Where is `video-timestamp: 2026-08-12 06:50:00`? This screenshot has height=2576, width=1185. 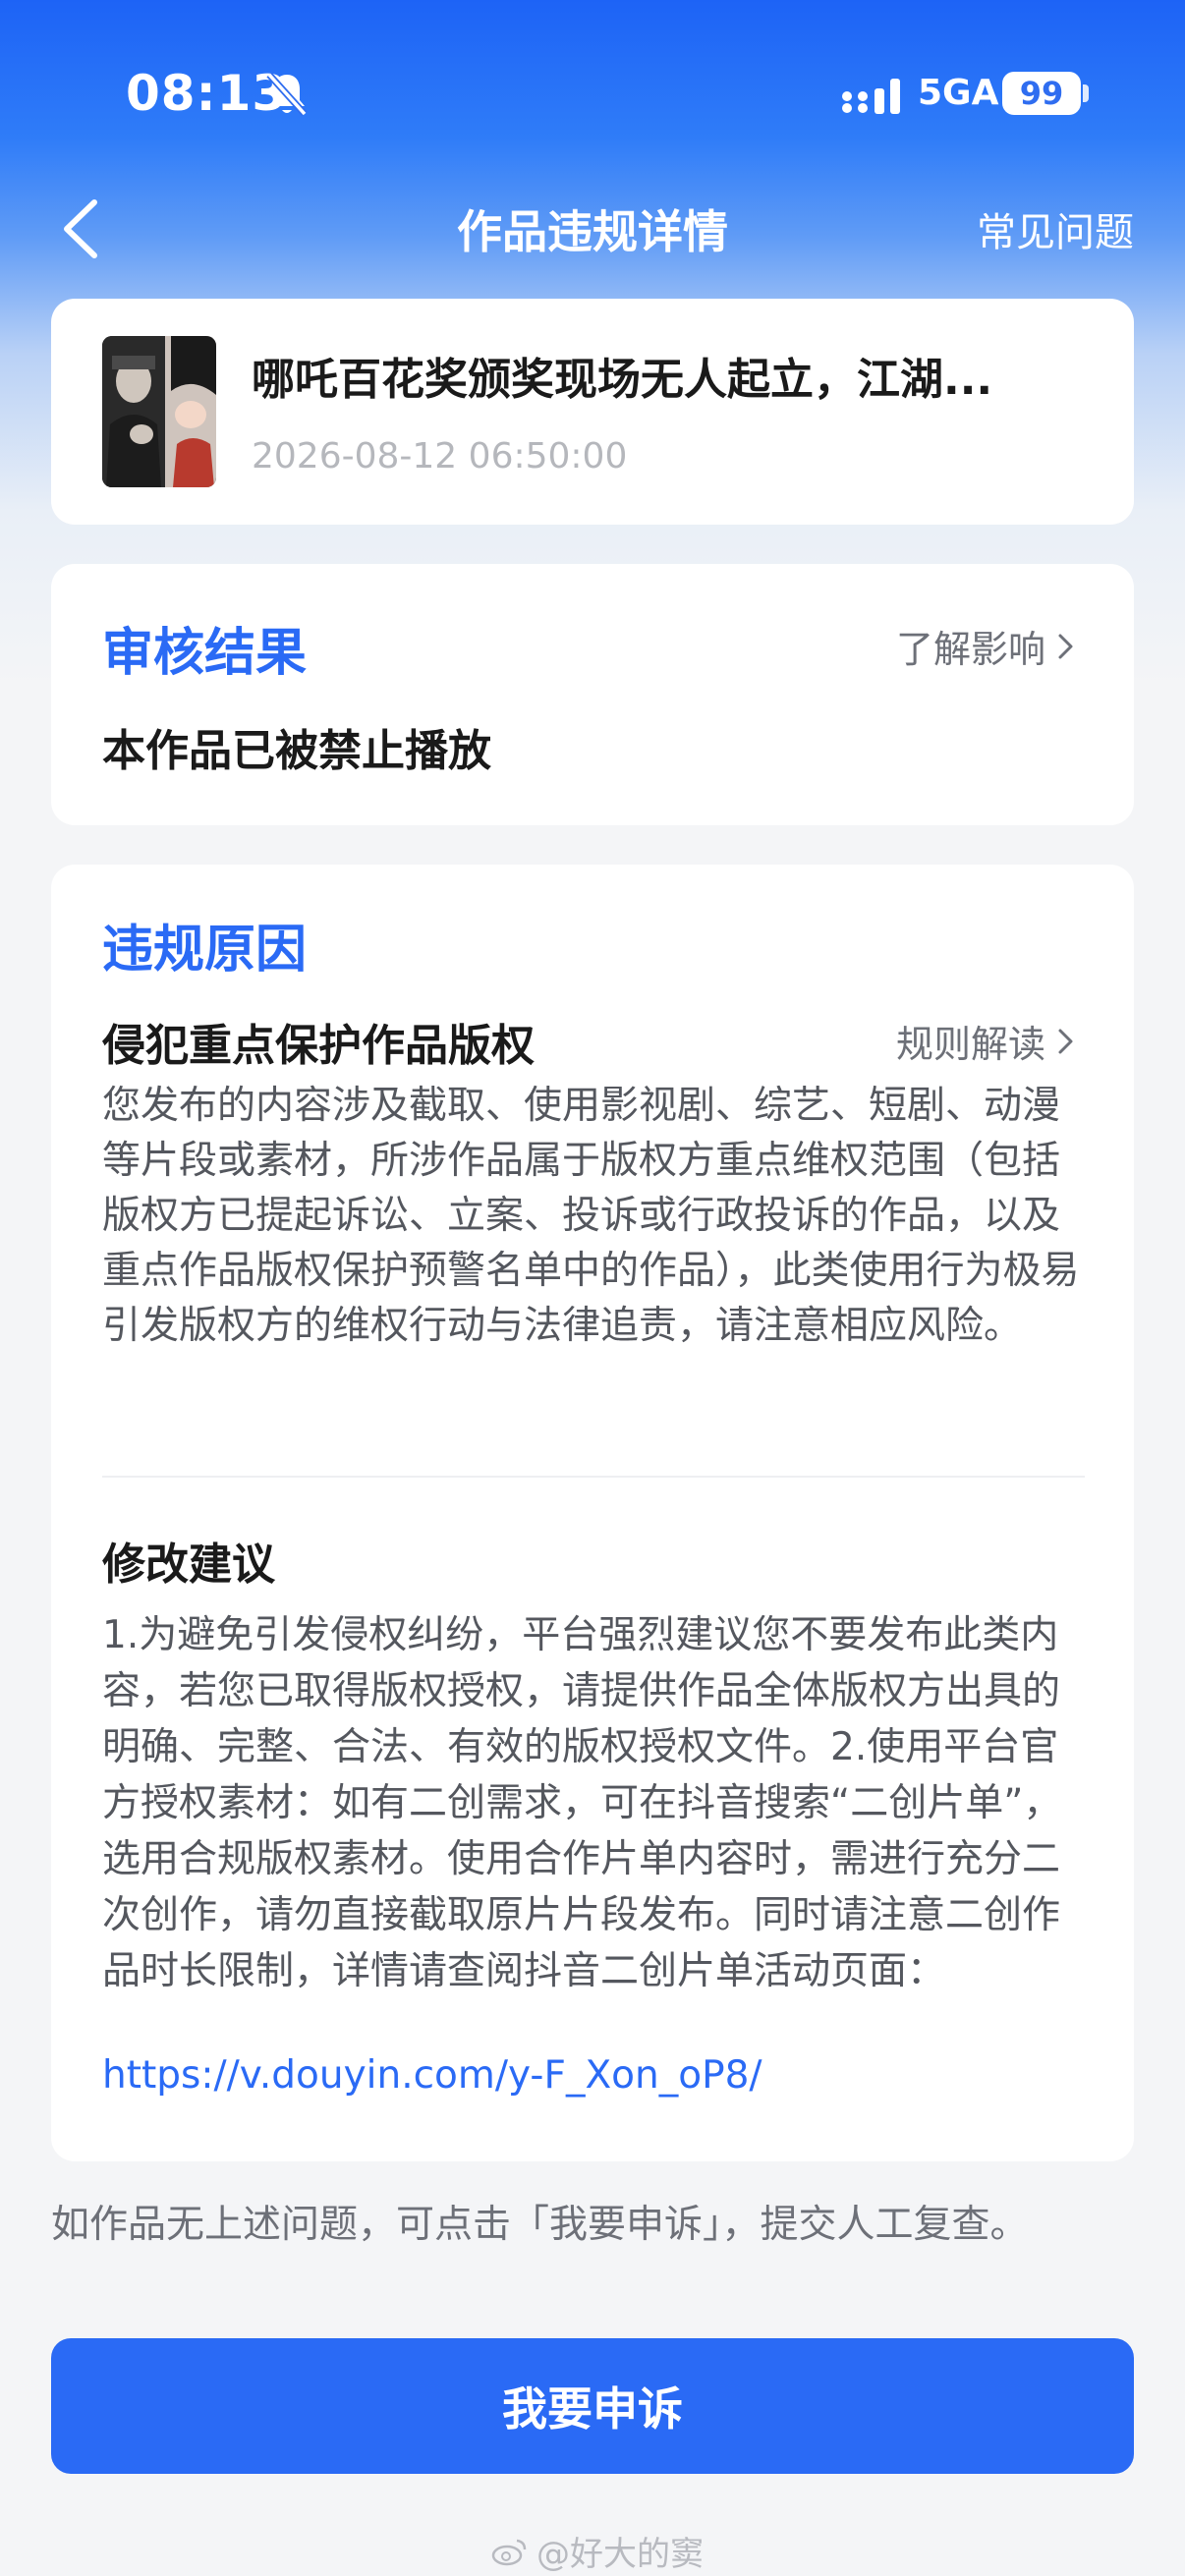 video-timestamp: 2026-08-12 06:50:00 is located at coordinates (440, 456).